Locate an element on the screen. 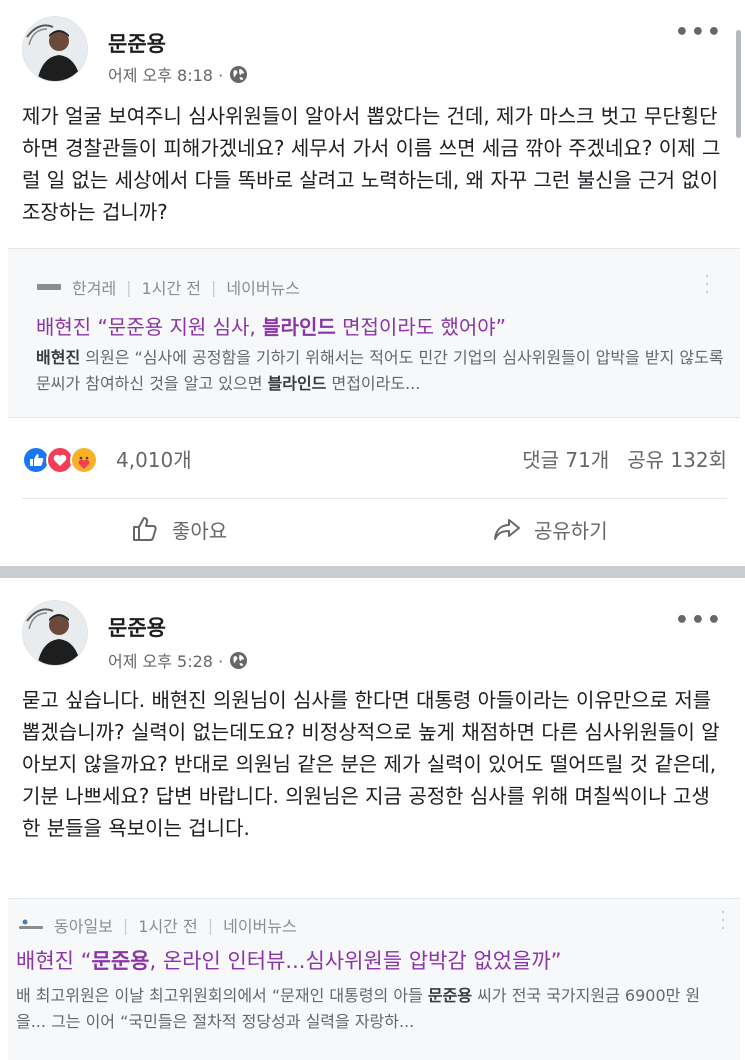 This screenshot has height=1060, width=745. post-time: 어제 오후 5:28 · is located at coordinates (165, 660).